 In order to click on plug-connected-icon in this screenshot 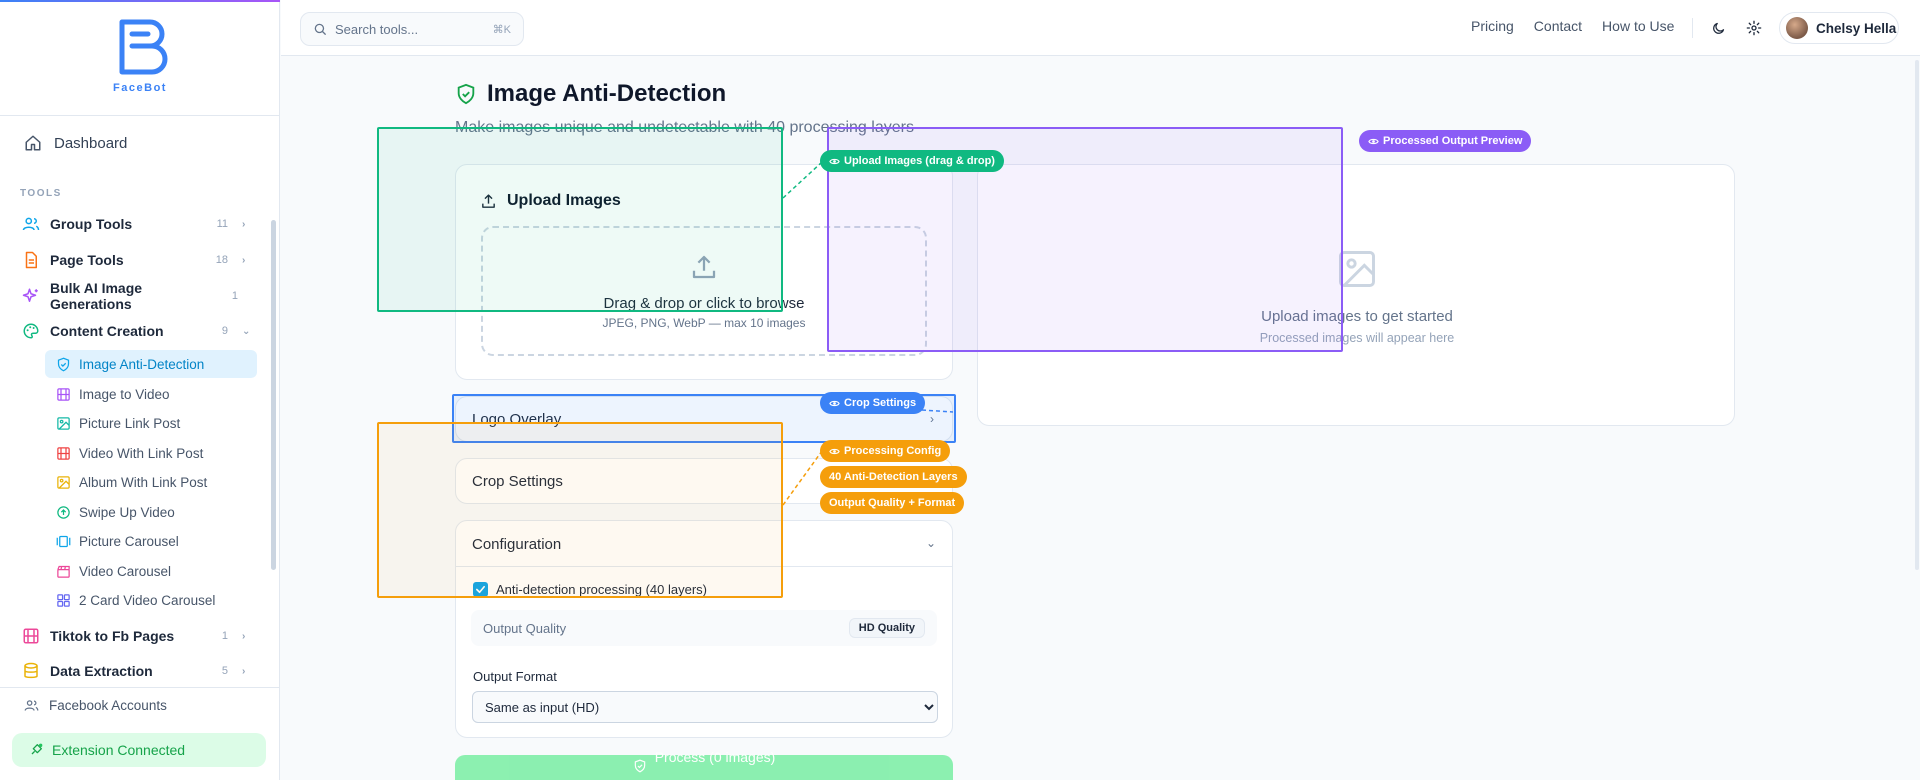, I will do `click(37, 749)`.